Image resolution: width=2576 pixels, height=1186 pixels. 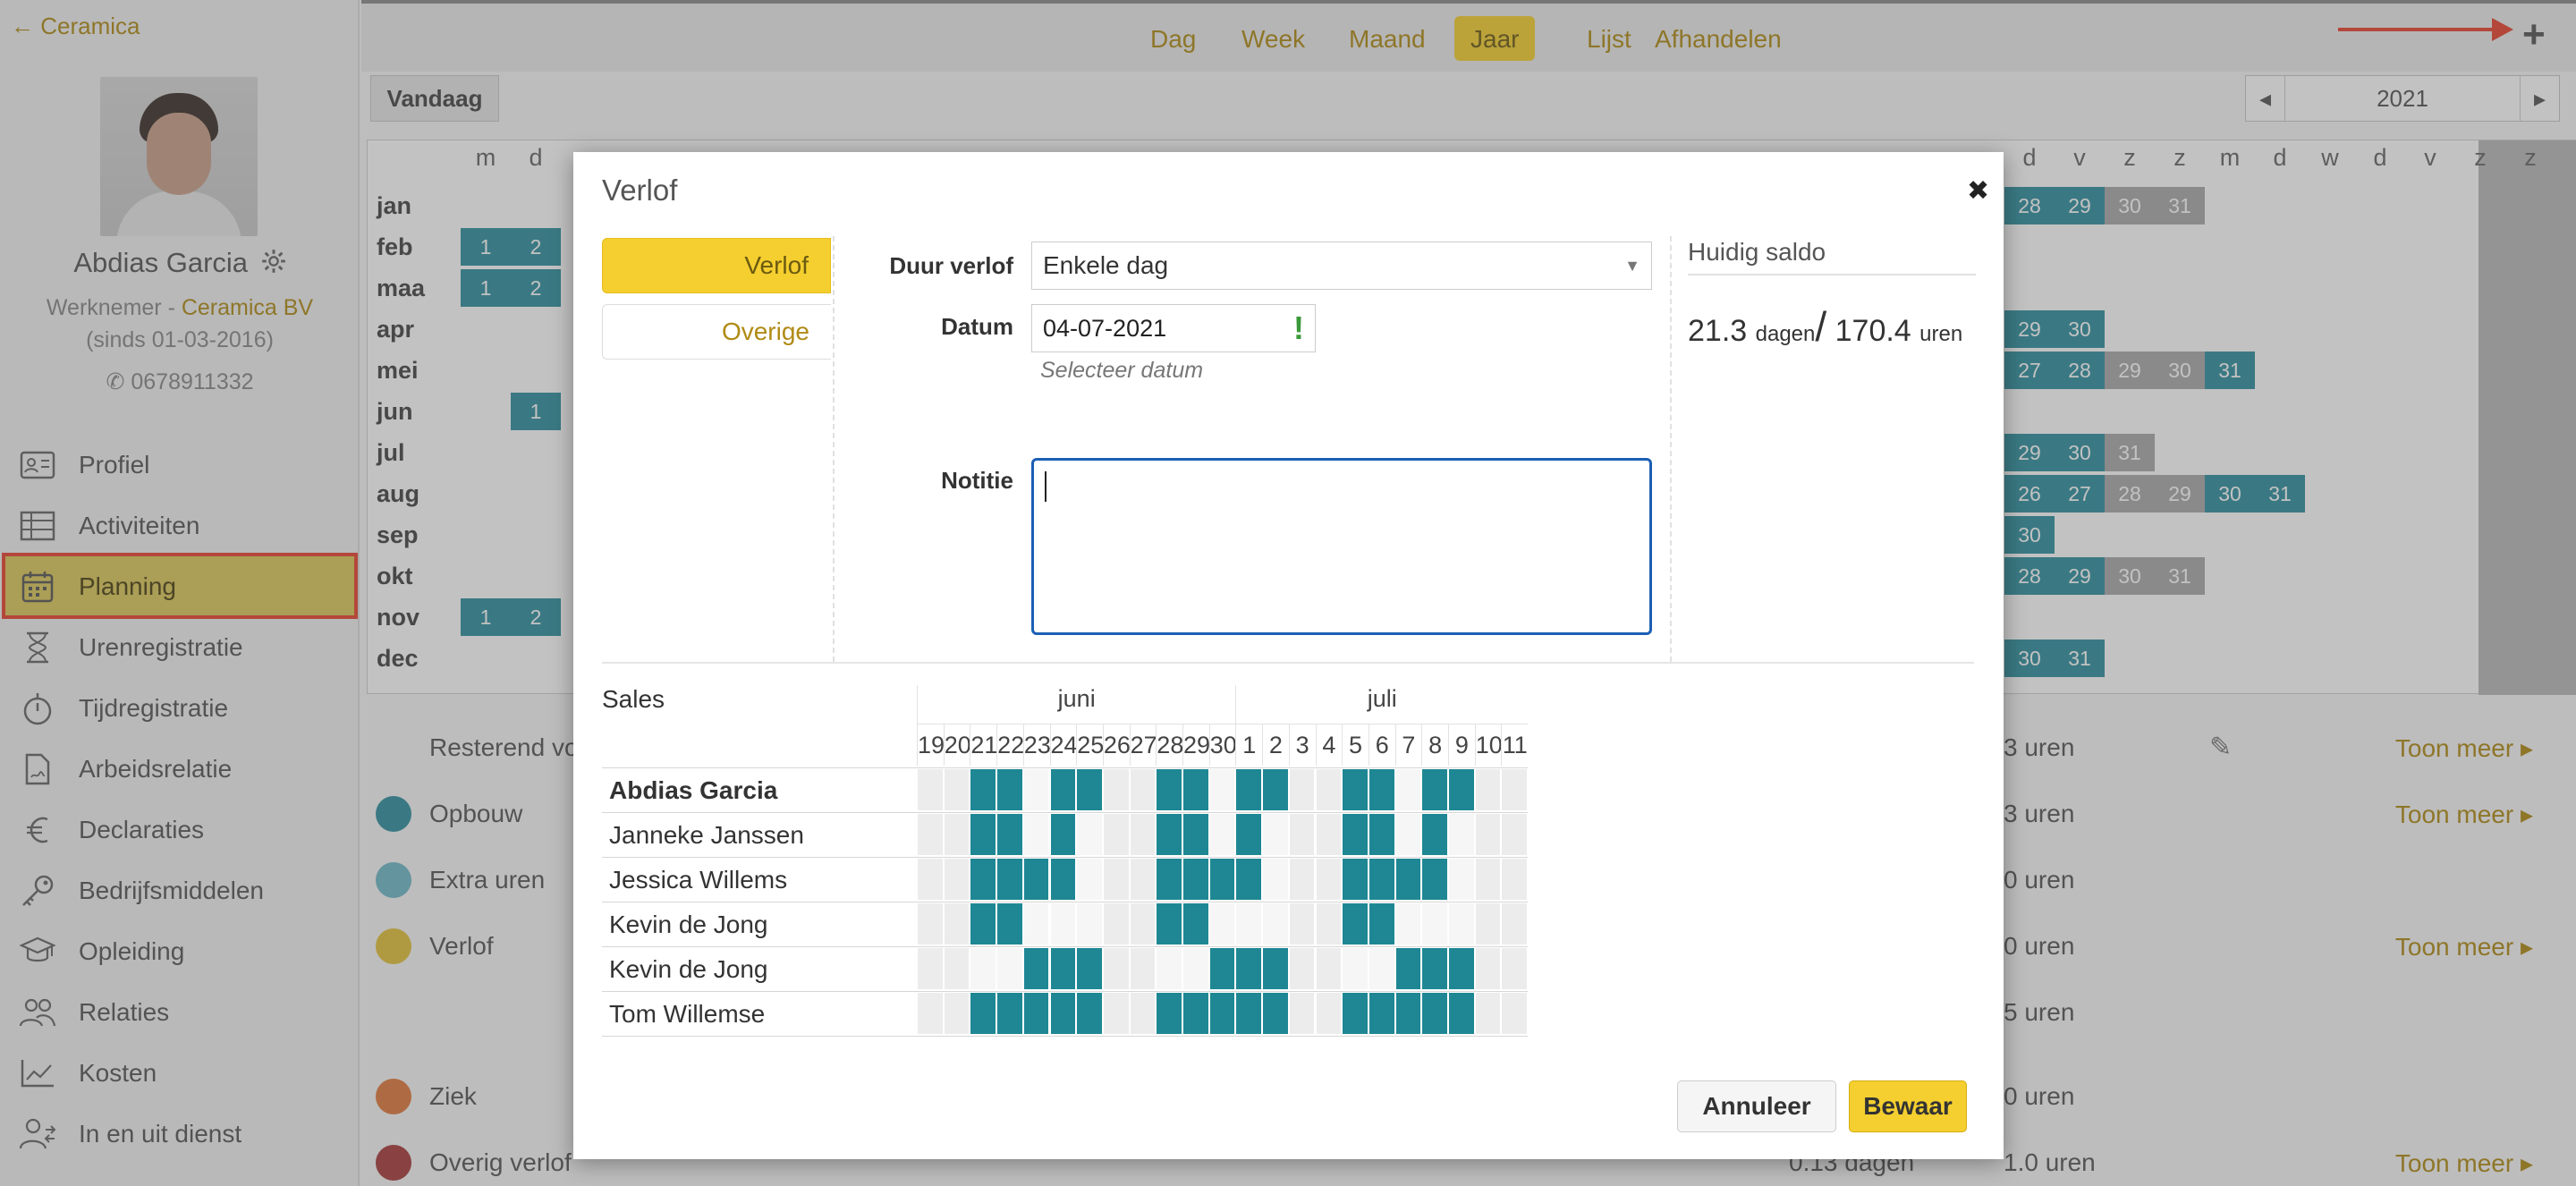 What do you see at coordinates (1090, 745) in the screenshot?
I see `day-header: 25` at bounding box center [1090, 745].